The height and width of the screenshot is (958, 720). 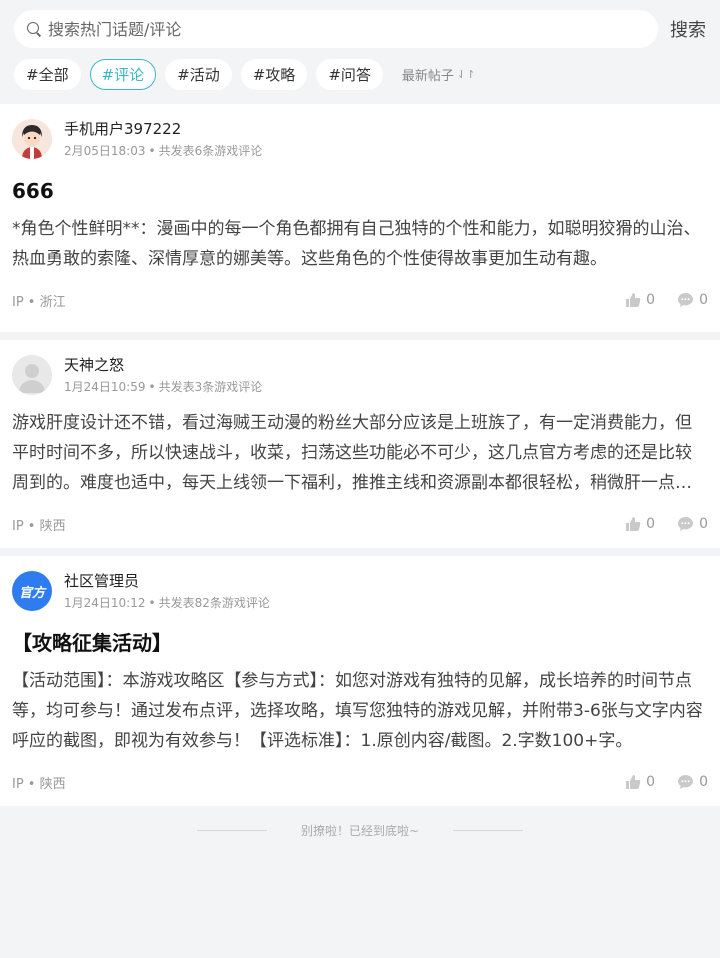 I want to click on user-meta: 社区管理员 1月24日10:12 • 共发表82条游戏评论, so click(x=167, y=591).